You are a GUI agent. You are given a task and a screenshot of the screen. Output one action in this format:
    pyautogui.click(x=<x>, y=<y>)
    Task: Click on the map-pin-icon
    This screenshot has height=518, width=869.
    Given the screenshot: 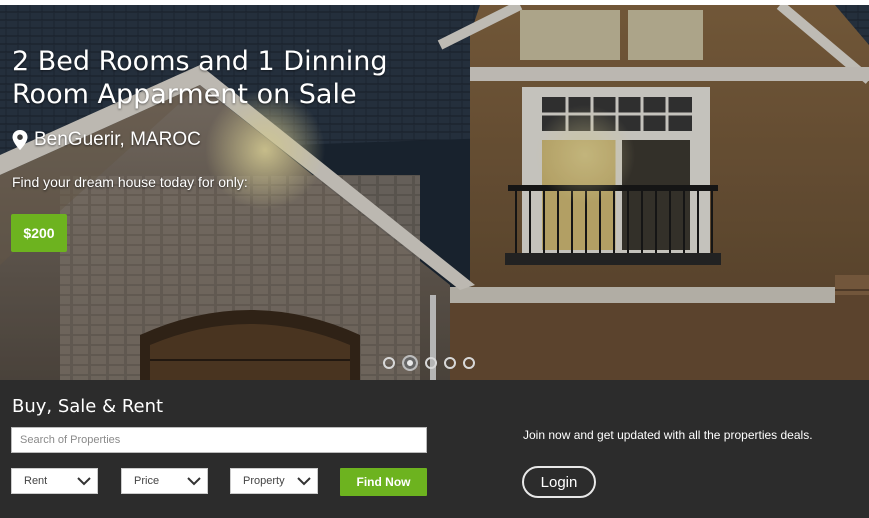 What is the action you would take?
    pyautogui.click(x=20, y=140)
    